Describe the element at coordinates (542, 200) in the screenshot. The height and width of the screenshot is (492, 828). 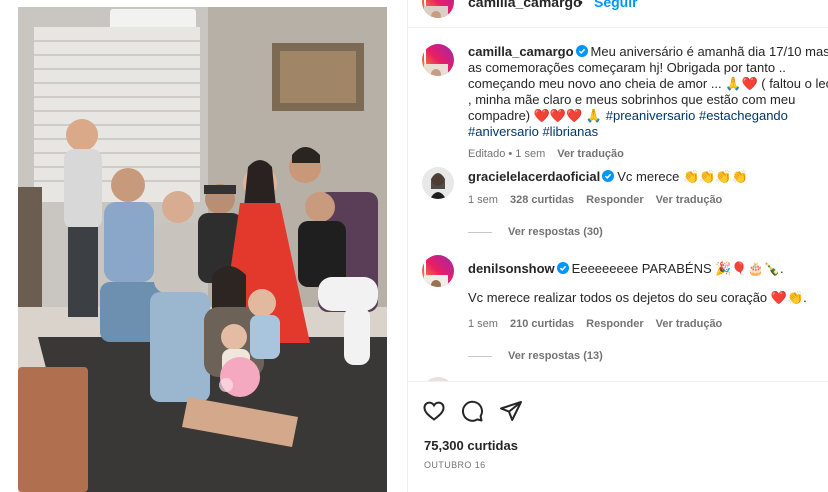
I see `comment-likes: 328 curtidas` at that location.